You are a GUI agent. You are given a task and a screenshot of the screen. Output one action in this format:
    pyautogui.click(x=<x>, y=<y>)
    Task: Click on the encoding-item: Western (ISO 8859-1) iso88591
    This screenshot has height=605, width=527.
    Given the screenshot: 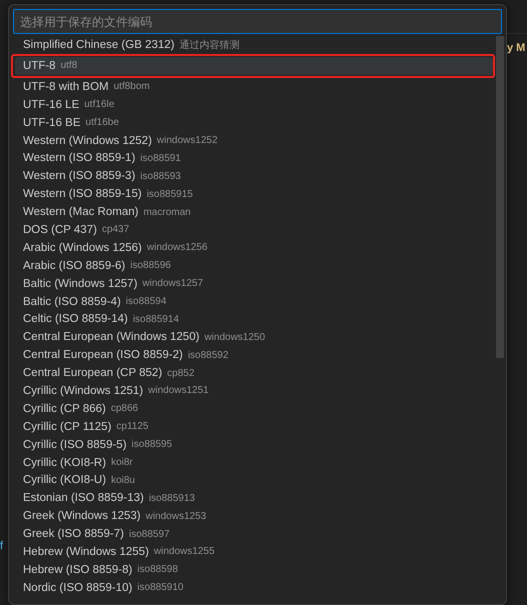 What is the action you would take?
    pyautogui.click(x=255, y=158)
    